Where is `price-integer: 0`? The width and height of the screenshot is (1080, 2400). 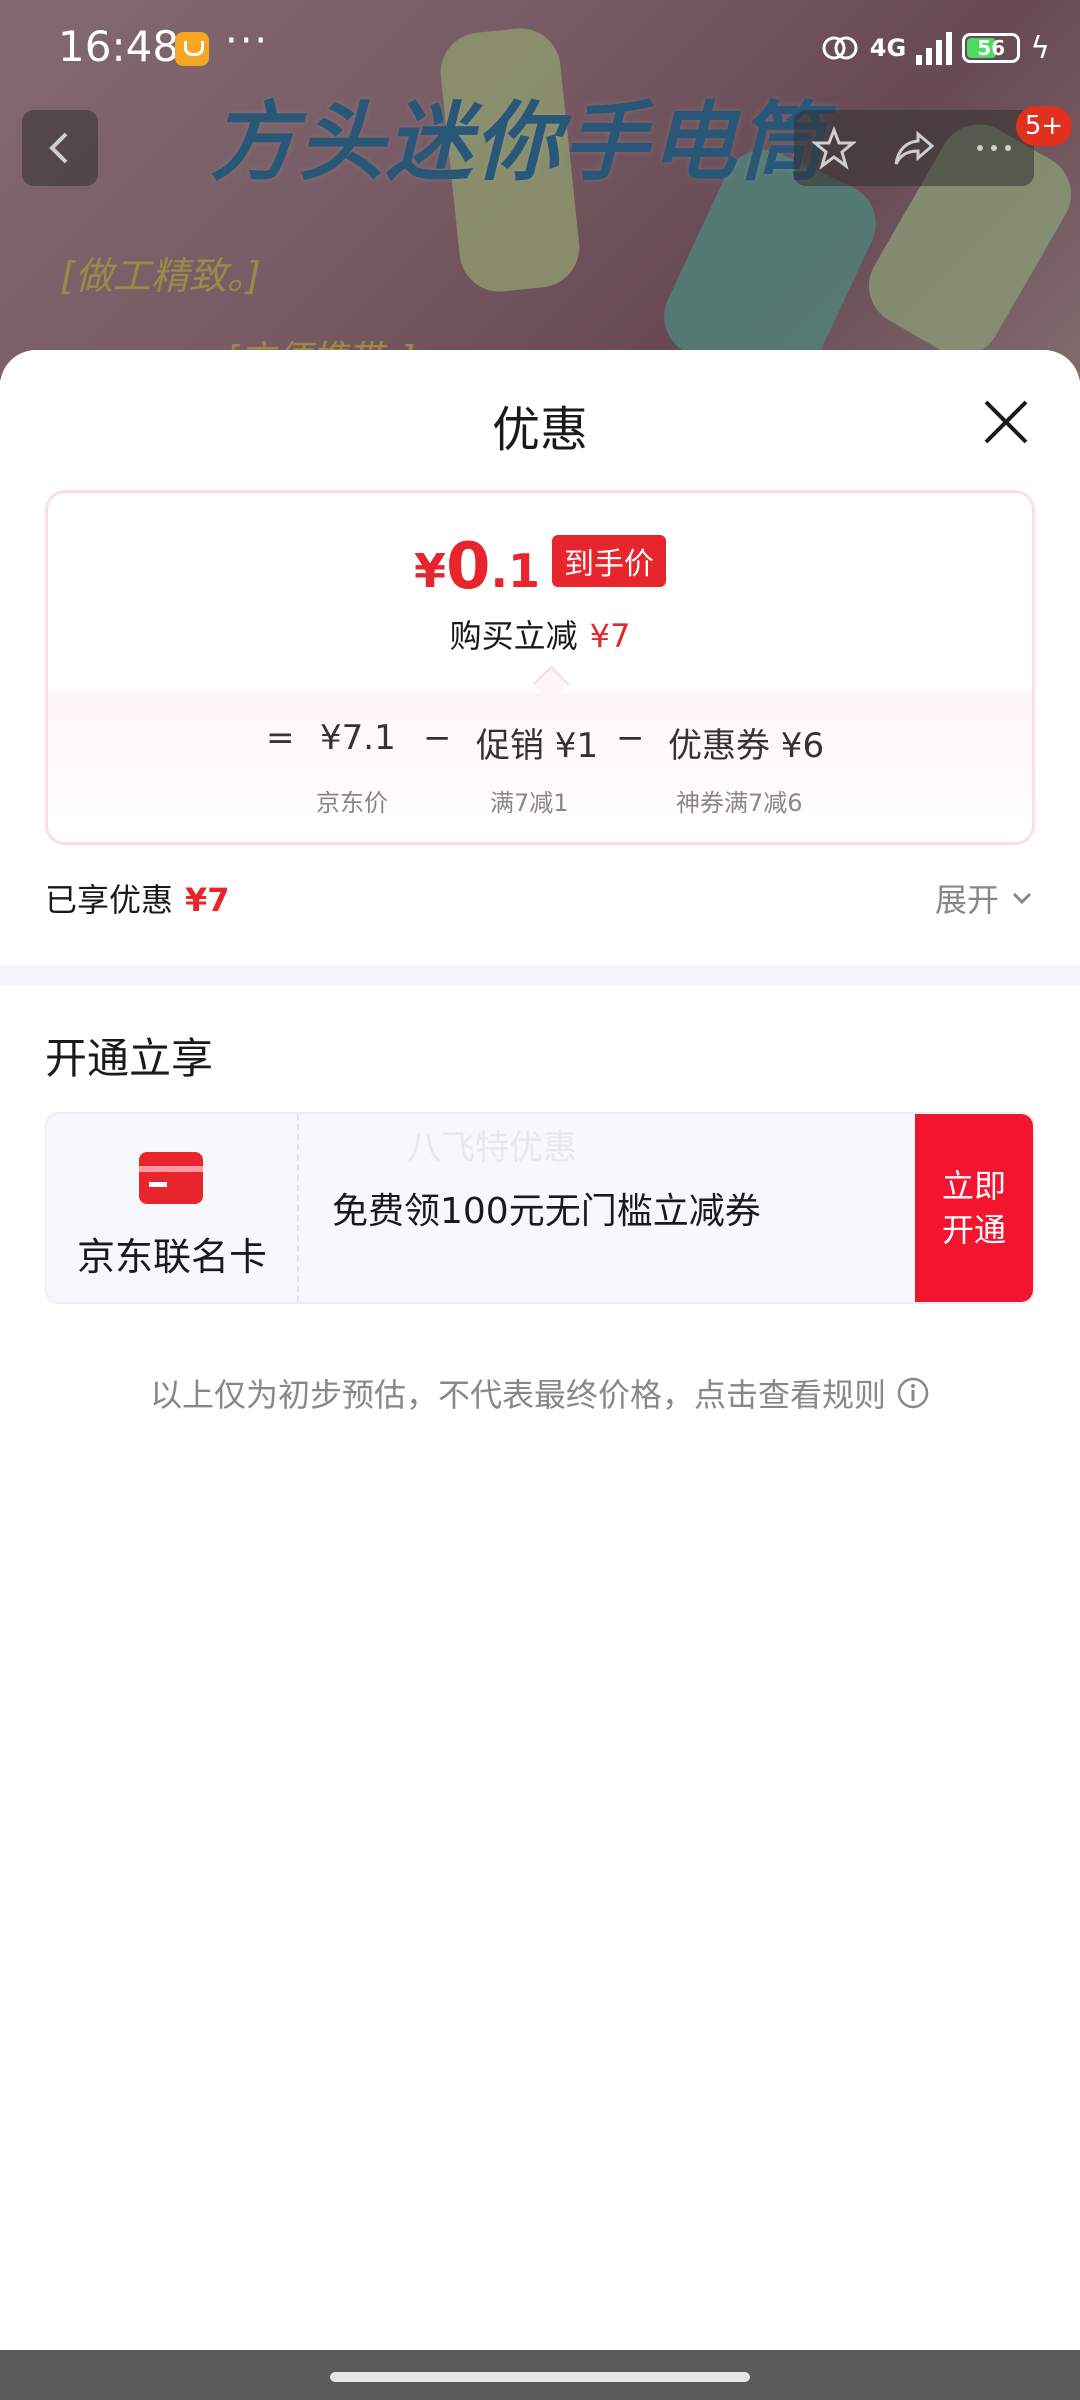
price-integer: 0 is located at coordinates (468, 567).